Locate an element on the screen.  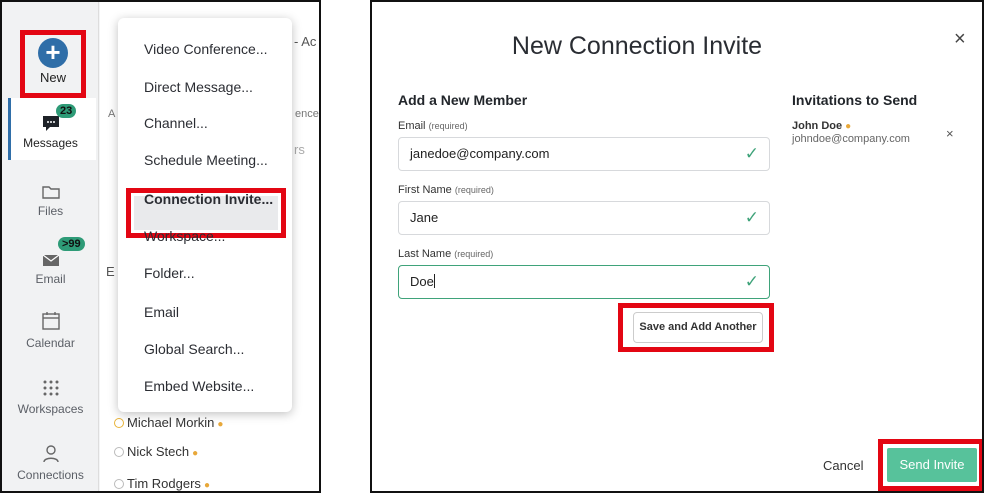
highlight-box: Save and Add Another is located at coordinates (696, 327).